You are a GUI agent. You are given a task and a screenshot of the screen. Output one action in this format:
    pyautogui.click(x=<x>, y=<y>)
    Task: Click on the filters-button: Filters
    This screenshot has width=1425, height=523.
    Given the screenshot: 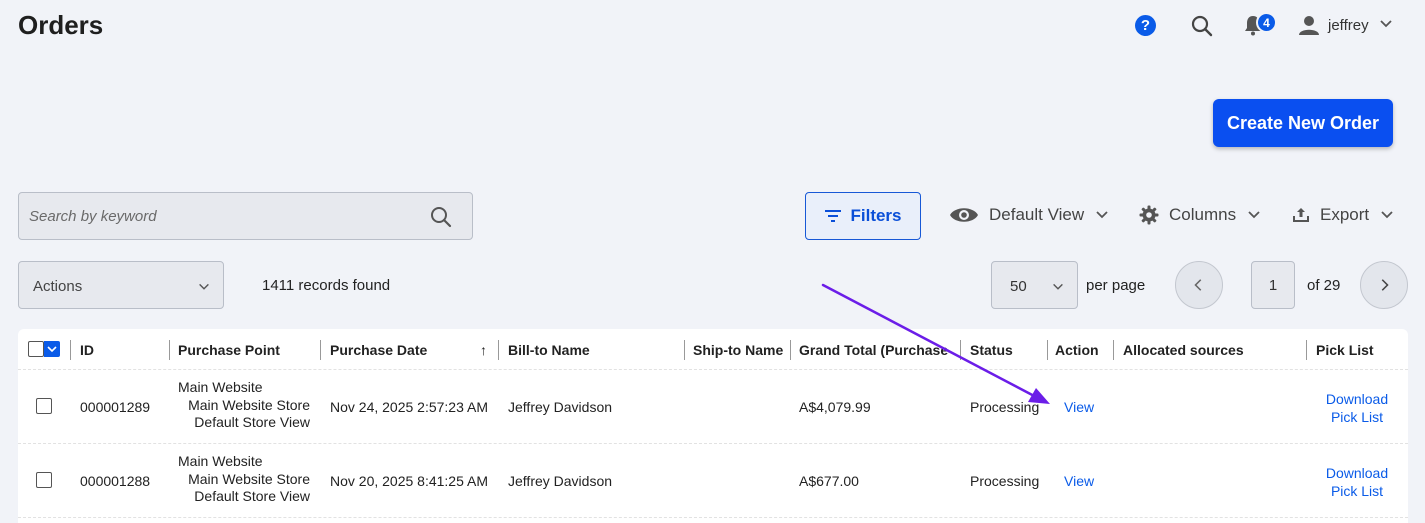 What is the action you would take?
    pyautogui.click(x=863, y=216)
    